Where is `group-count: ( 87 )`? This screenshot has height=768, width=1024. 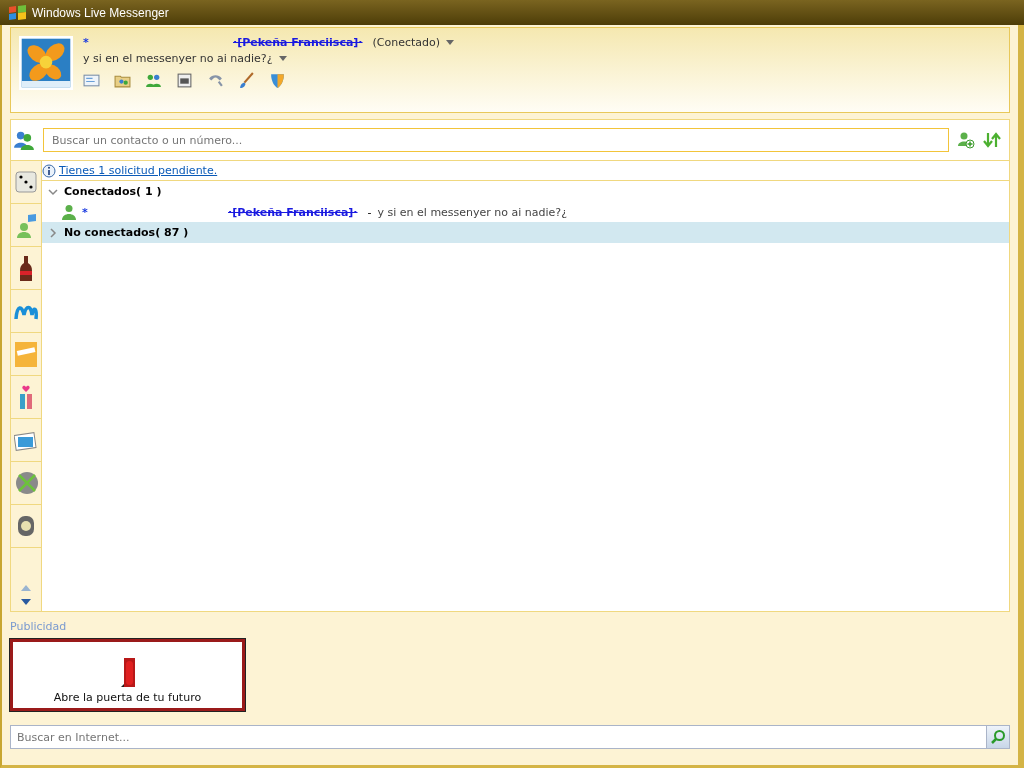 group-count: ( 87 ) is located at coordinates (172, 232).